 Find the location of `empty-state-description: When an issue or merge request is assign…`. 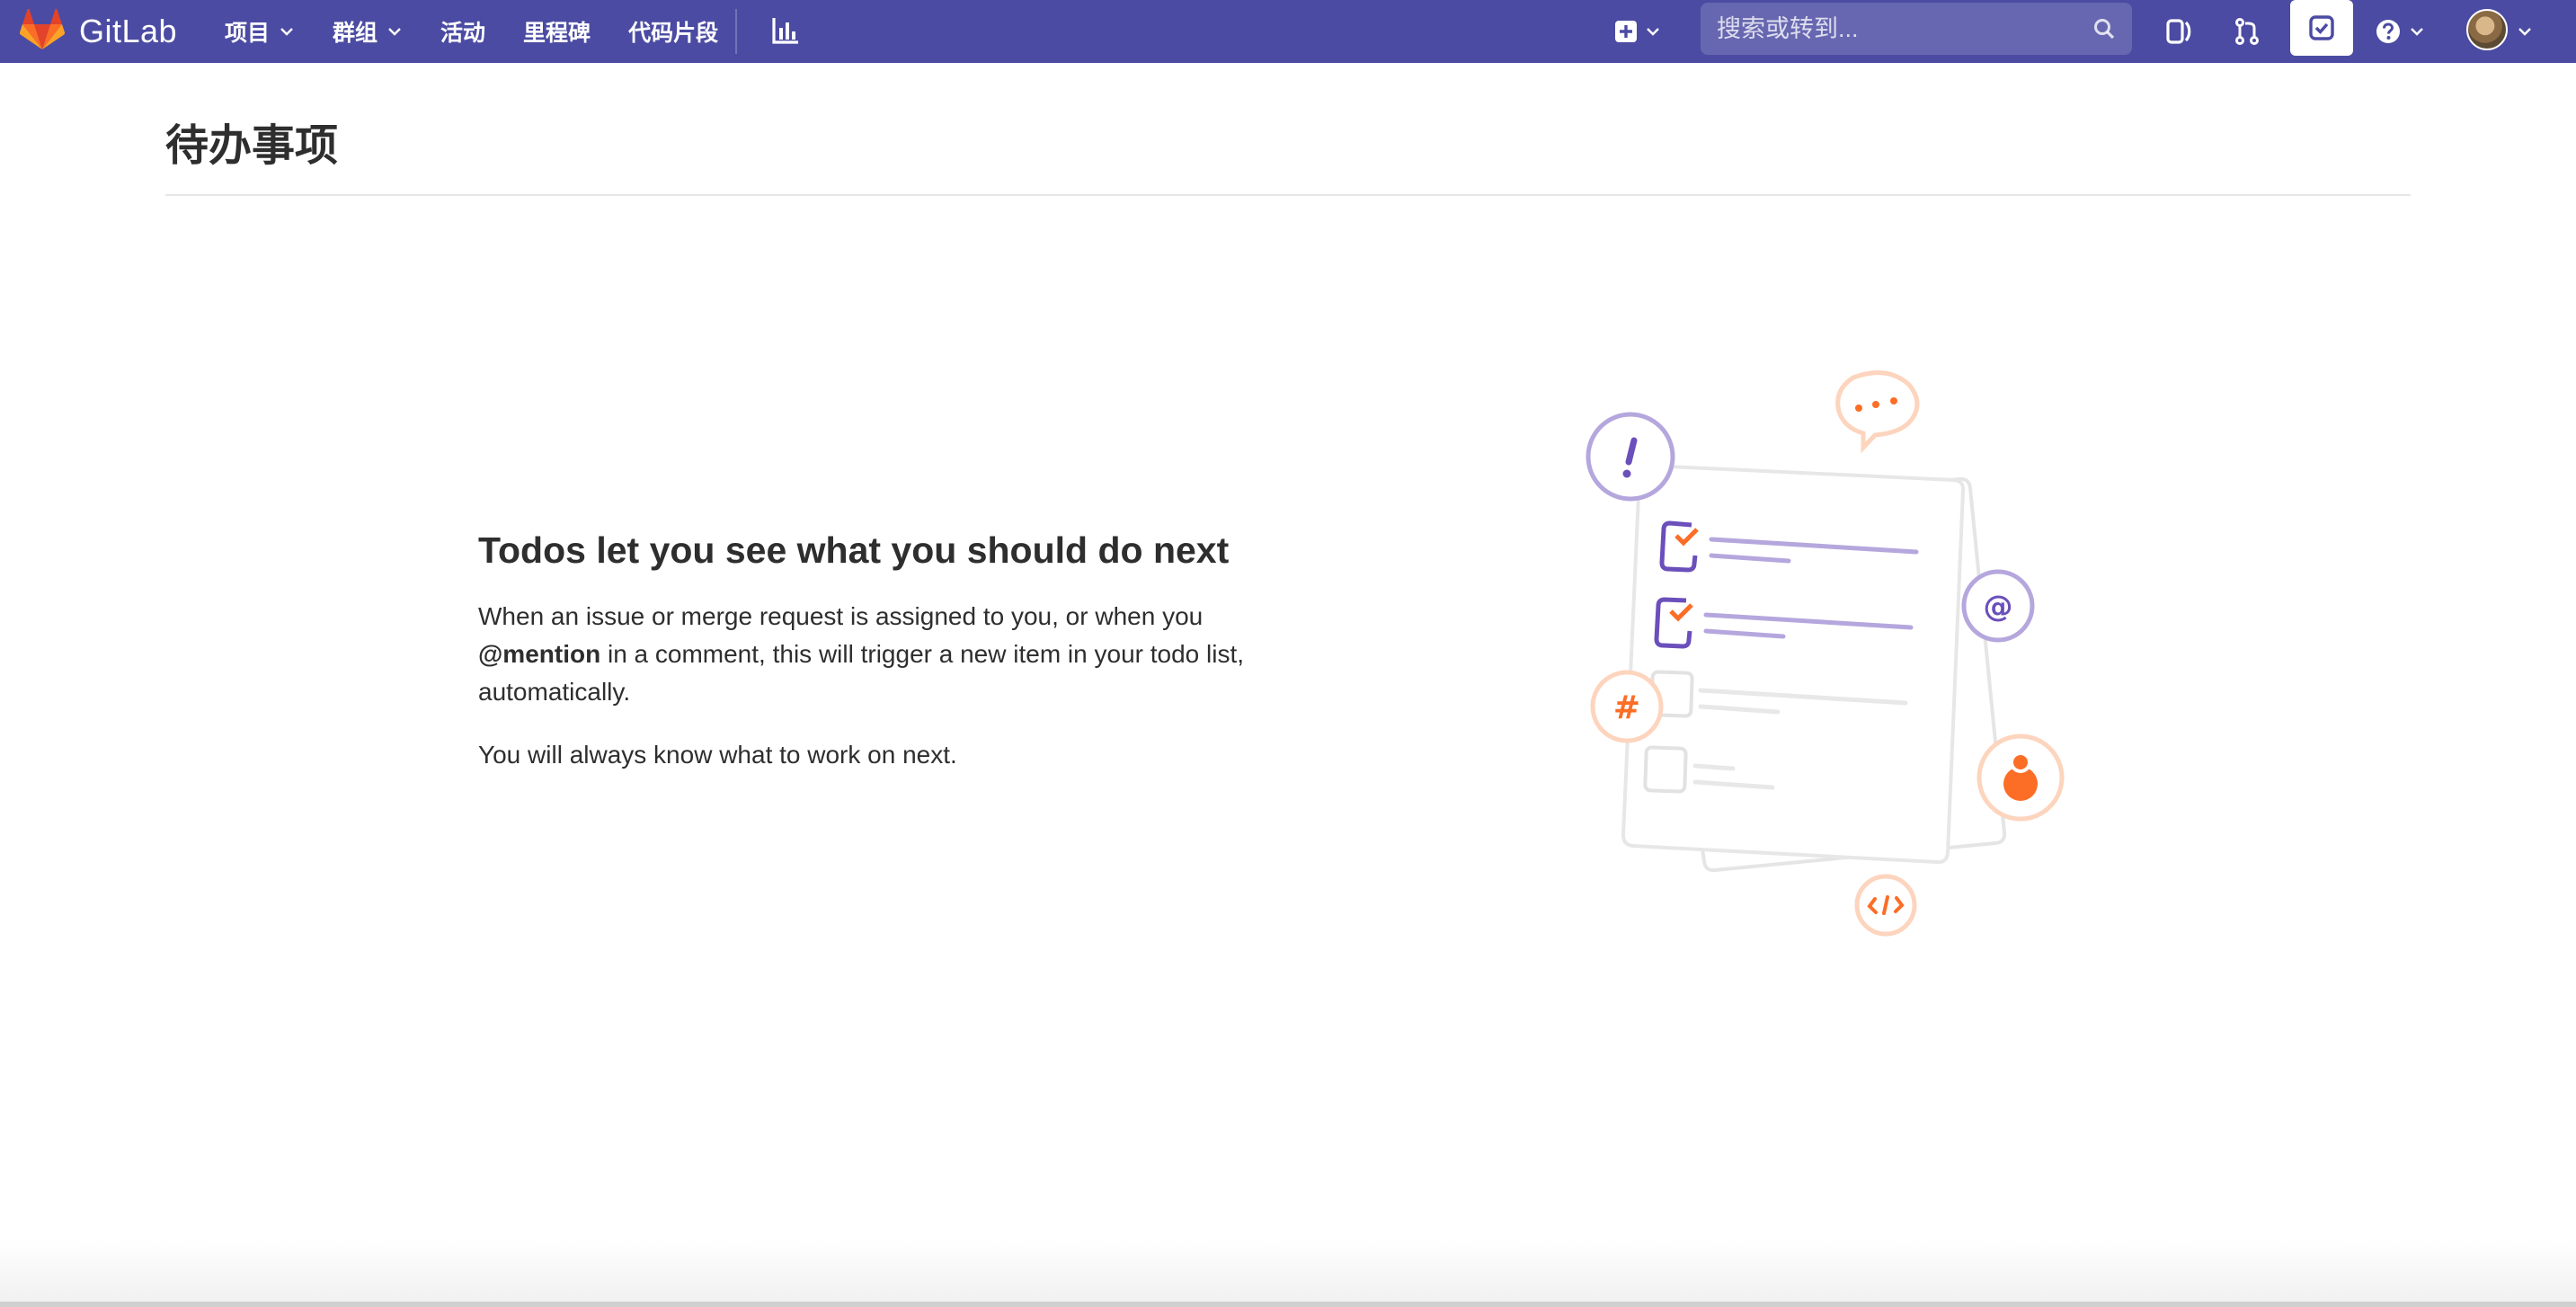

empty-state-description: When an issue or merge request is assign… is located at coordinates (891, 654).